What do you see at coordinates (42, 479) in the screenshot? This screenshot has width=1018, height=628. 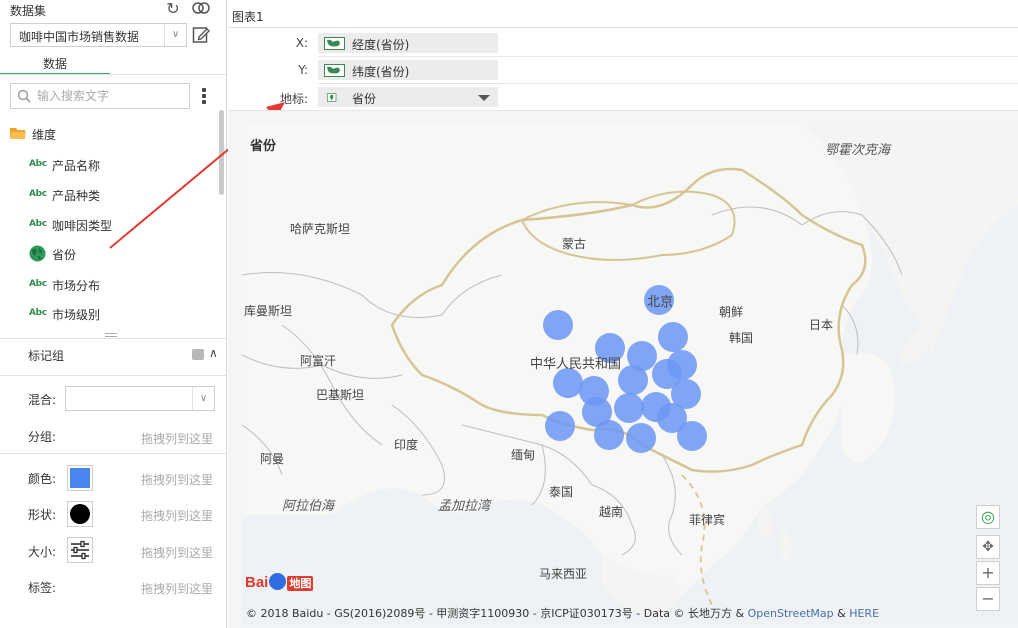 I see `color-label: 颜色:` at bounding box center [42, 479].